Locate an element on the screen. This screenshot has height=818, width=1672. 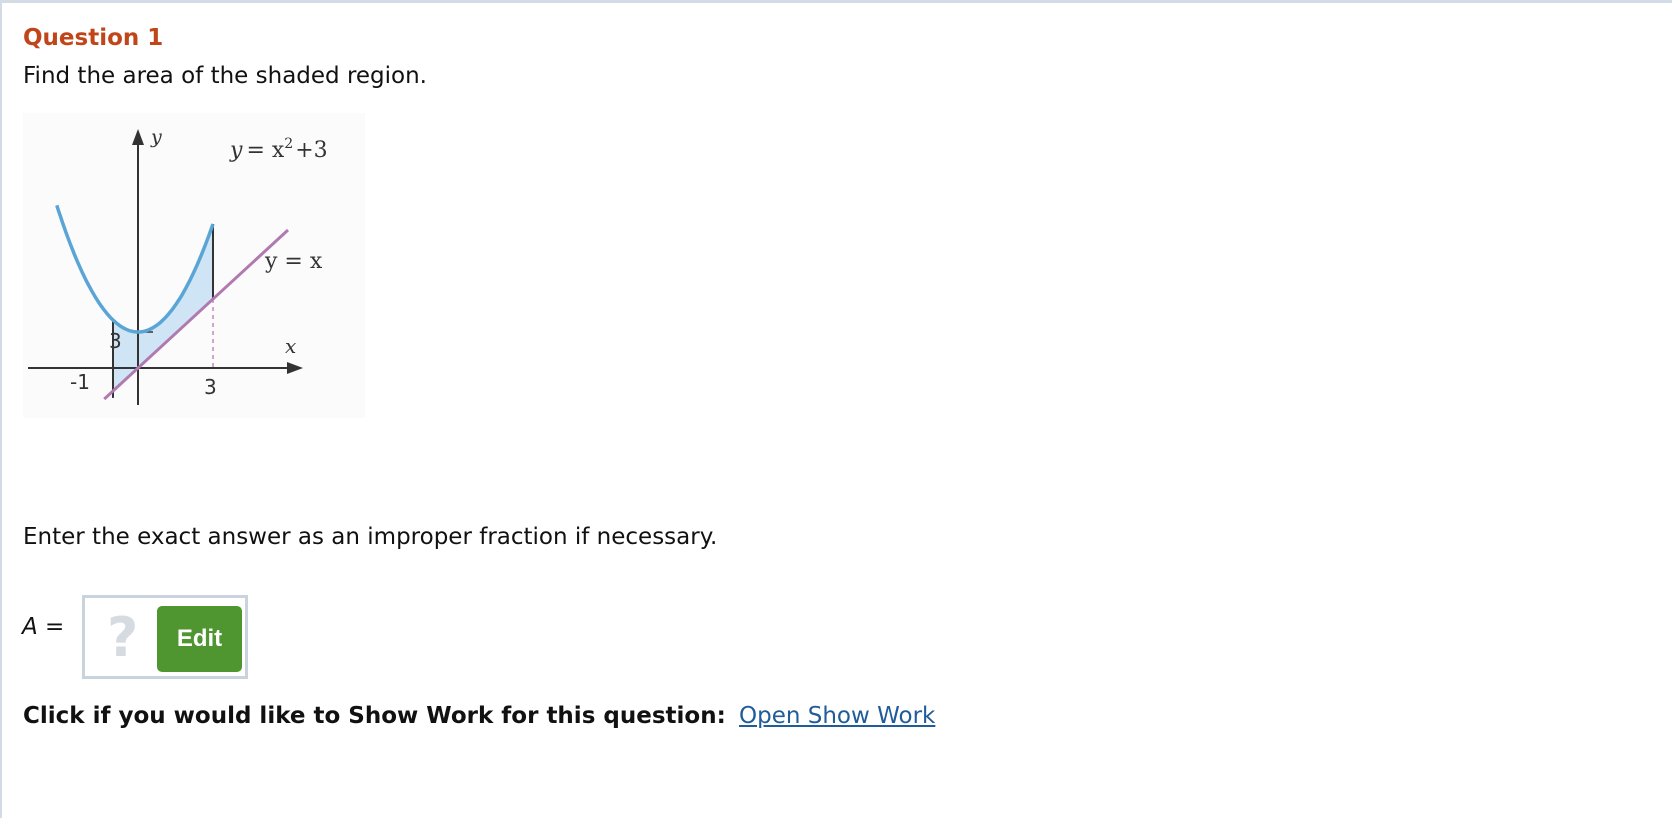
edit-button: Edit is located at coordinates (199, 639).